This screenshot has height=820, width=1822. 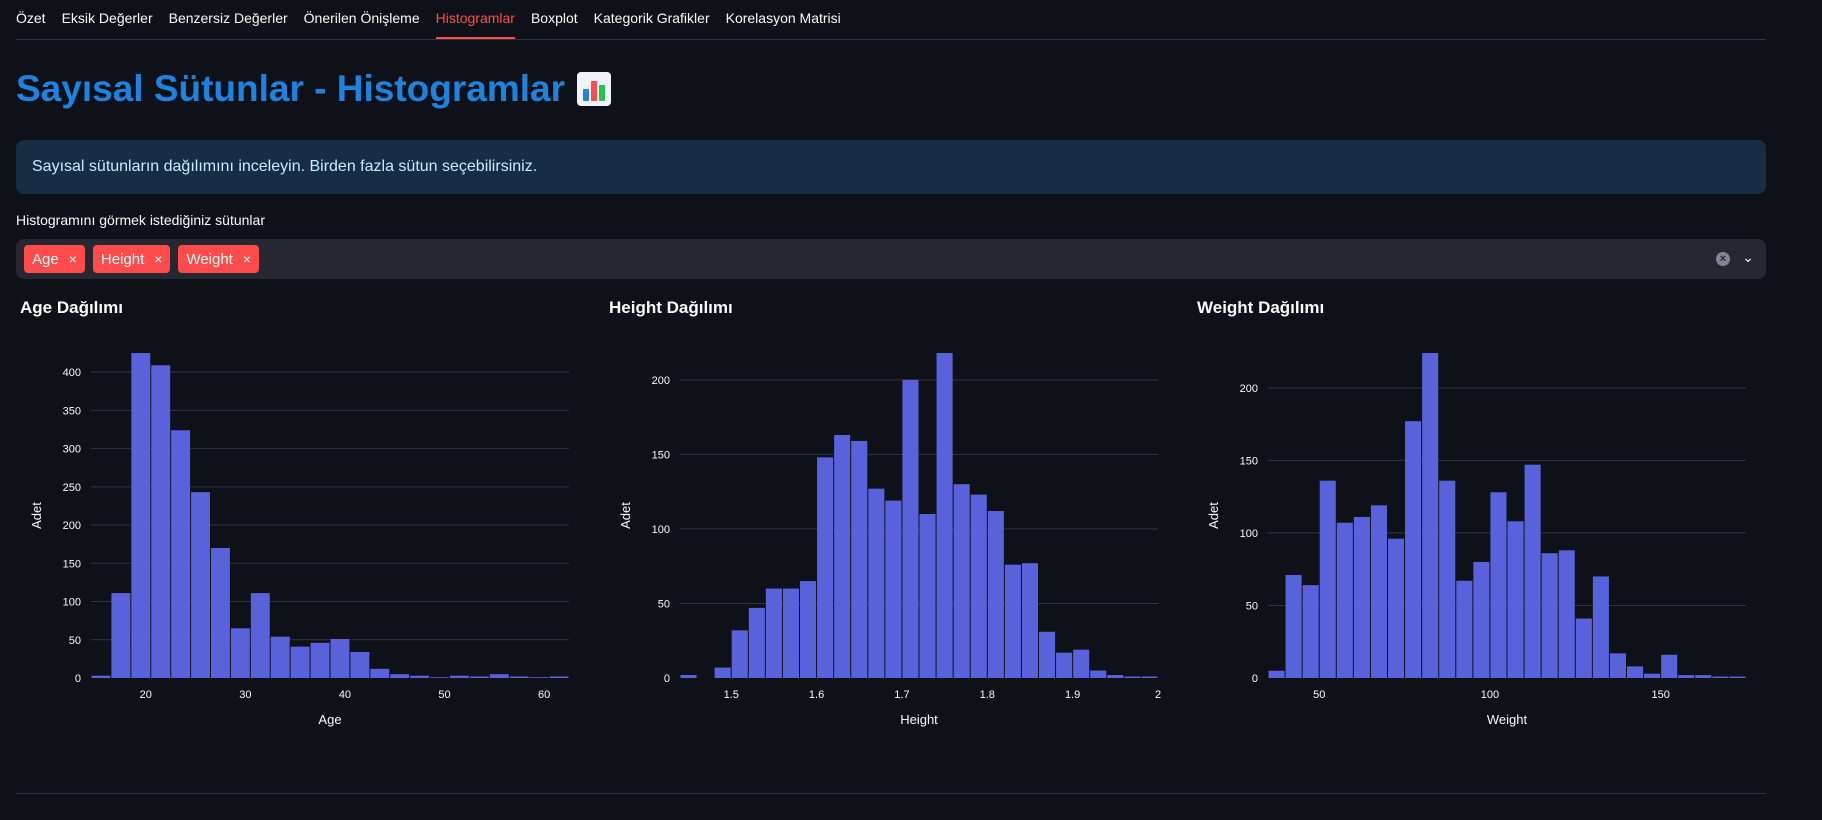 I want to click on multiselect-label: Histogramını görmek istediğiniz sütunlar, so click(x=140, y=220).